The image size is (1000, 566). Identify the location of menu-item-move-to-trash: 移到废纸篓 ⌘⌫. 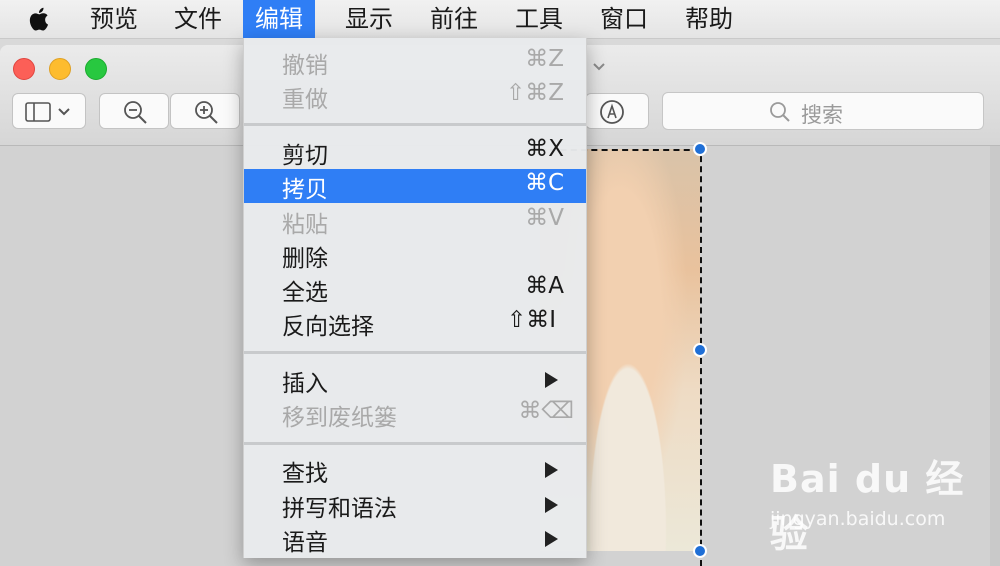
(415, 414).